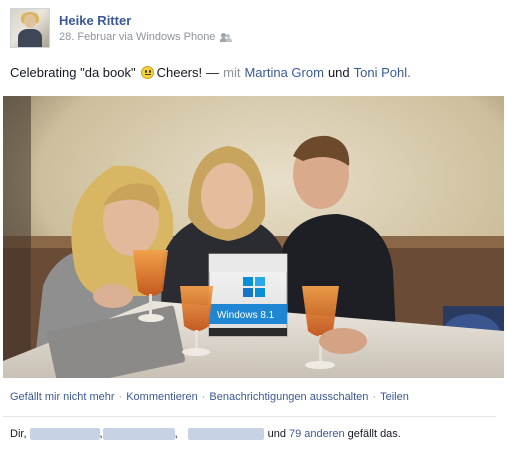 This screenshot has height=452, width=507. I want to click on tagged-user-link: Toni Pohl., so click(382, 72).